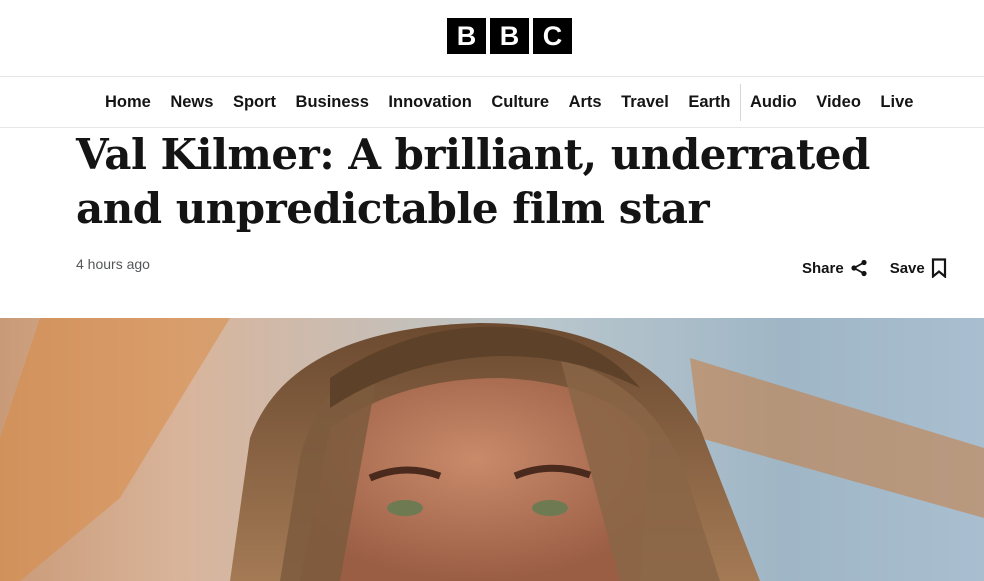 This screenshot has width=984, height=581. What do you see at coordinates (466, 36) in the screenshot?
I see `logo-letter-b1: B` at bounding box center [466, 36].